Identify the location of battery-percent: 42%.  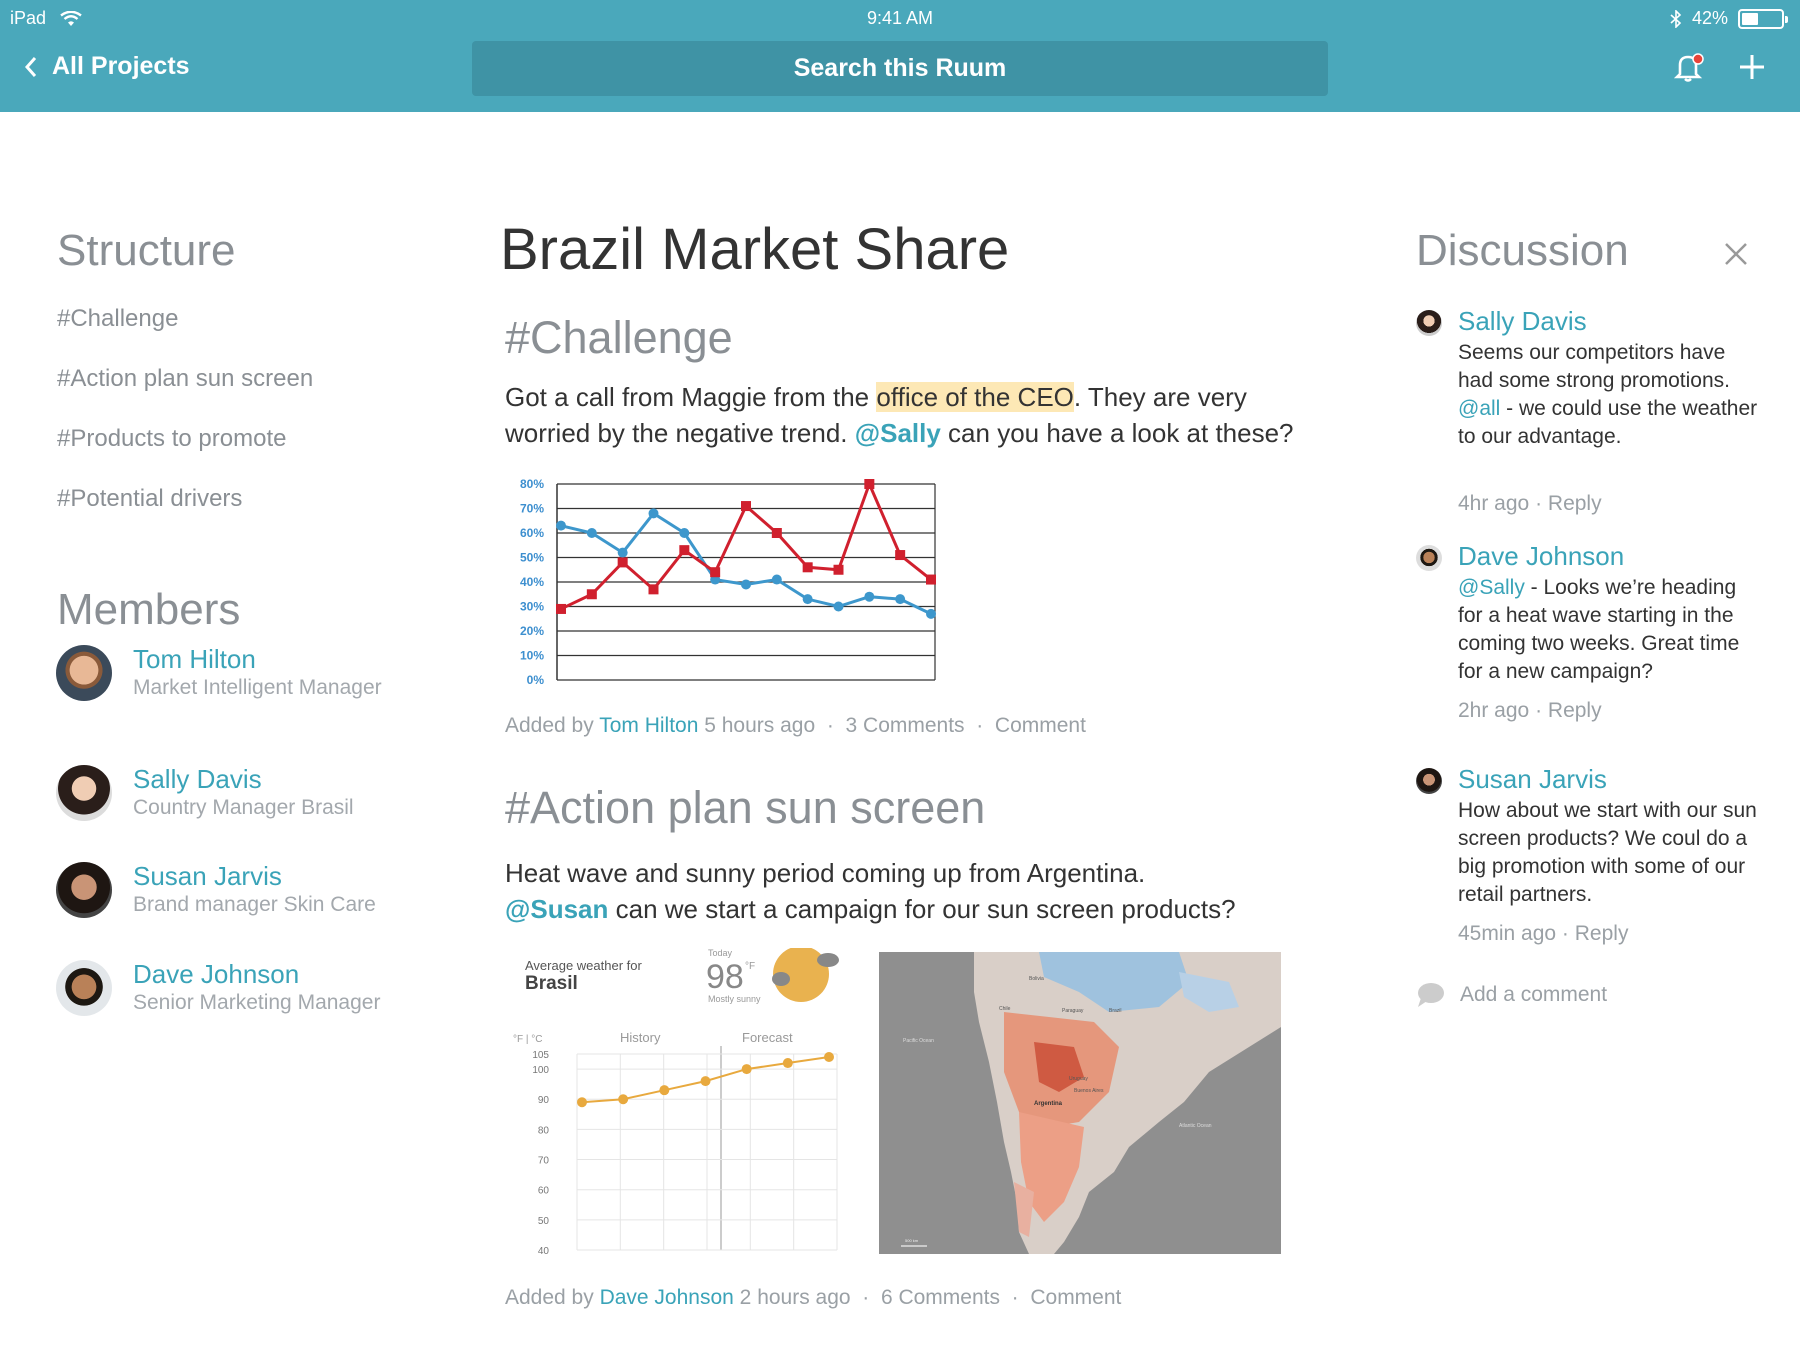
(1709, 18).